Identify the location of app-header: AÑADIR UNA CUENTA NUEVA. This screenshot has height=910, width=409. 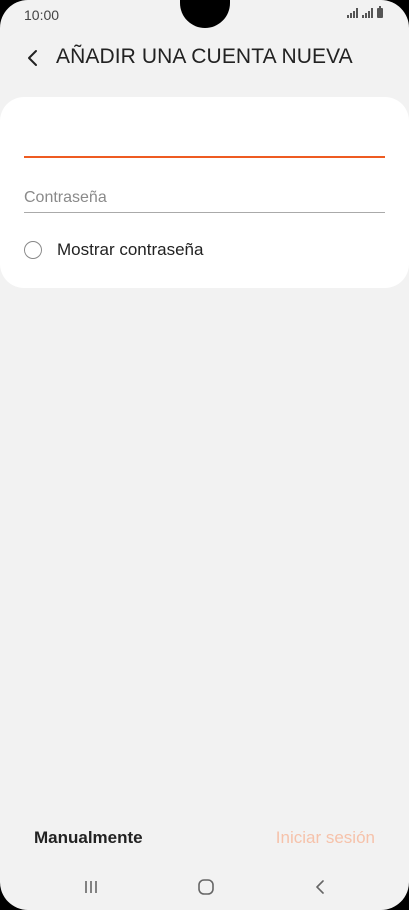
(204, 58).